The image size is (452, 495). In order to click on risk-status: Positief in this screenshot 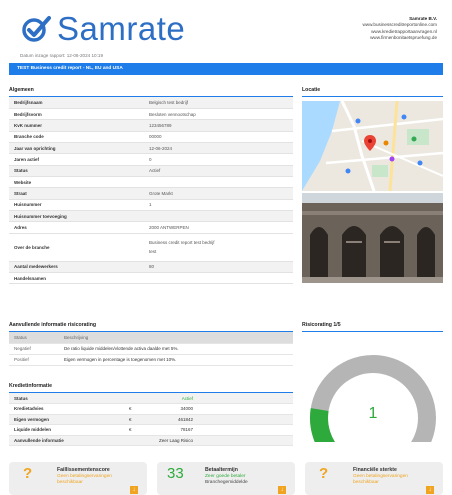, I will do `click(34, 360)`.